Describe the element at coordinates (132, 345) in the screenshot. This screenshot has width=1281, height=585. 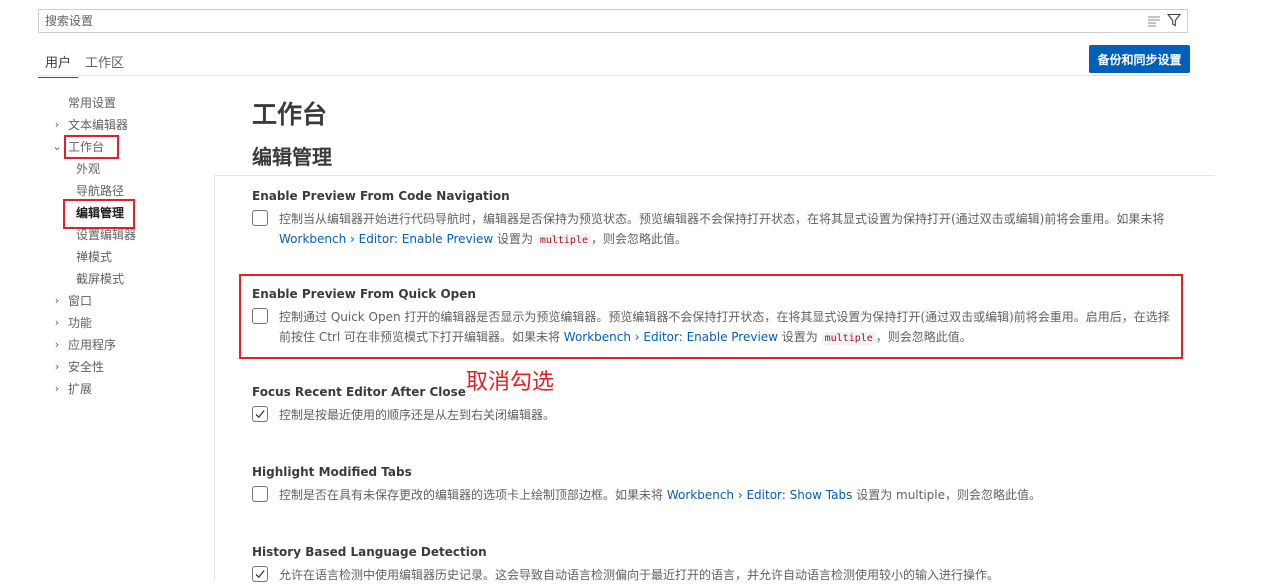
I see `toc-item-application: › 应用程序` at that location.